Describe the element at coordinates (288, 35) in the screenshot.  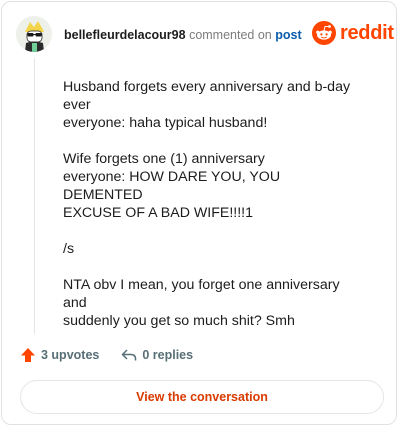
I see `post-link: post` at that location.